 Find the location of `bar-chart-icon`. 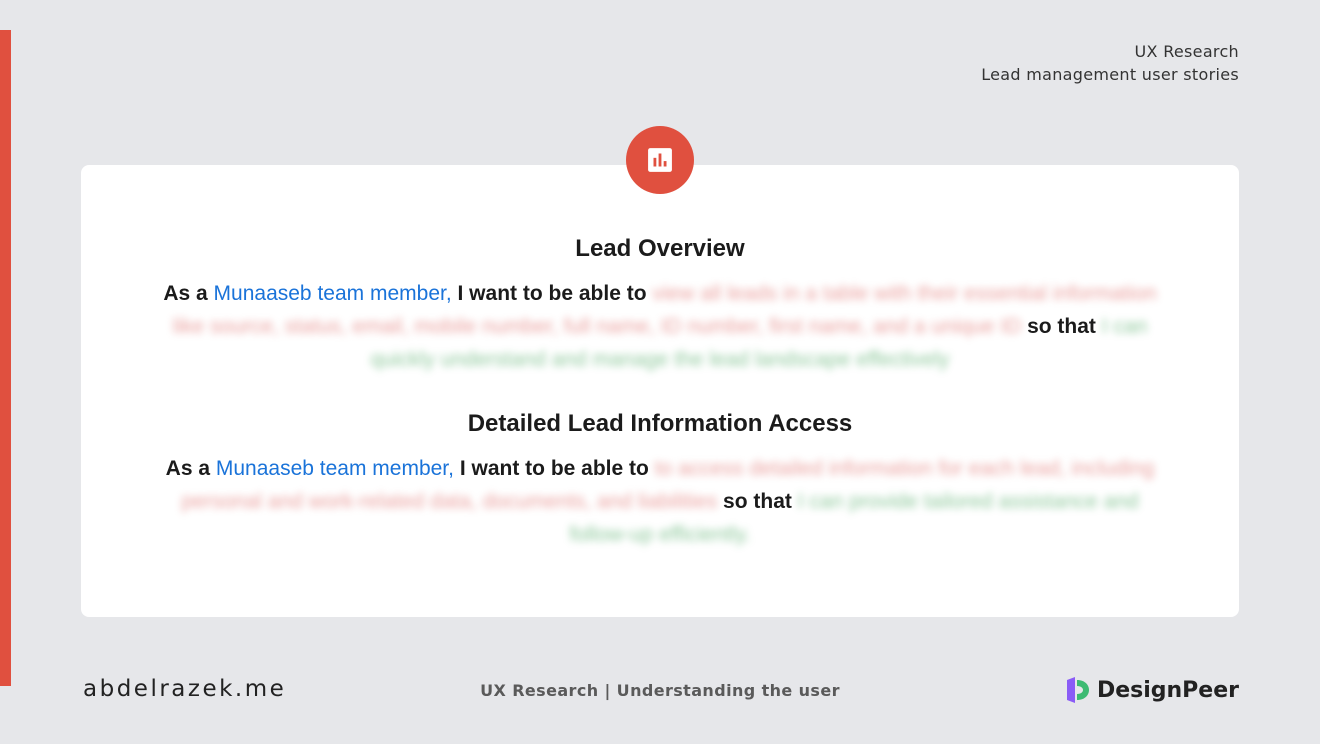

bar-chart-icon is located at coordinates (660, 160).